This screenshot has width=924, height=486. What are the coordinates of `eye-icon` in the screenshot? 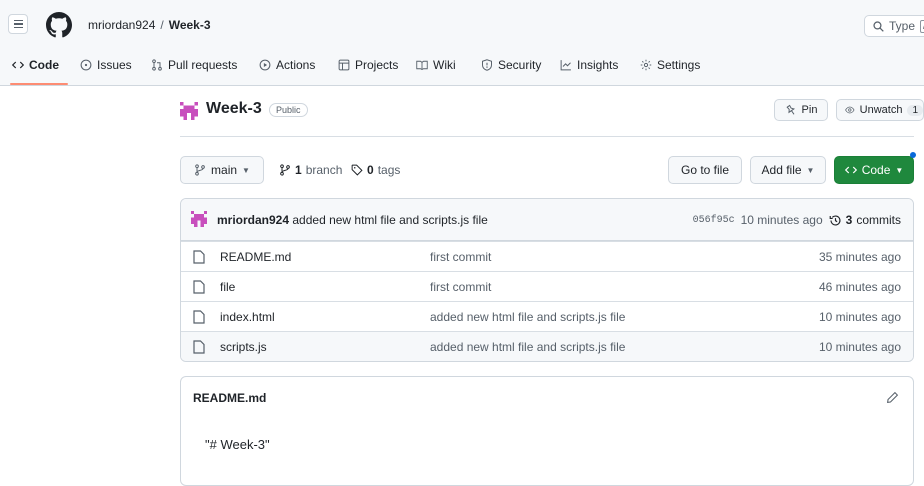 It's located at (850, 110).